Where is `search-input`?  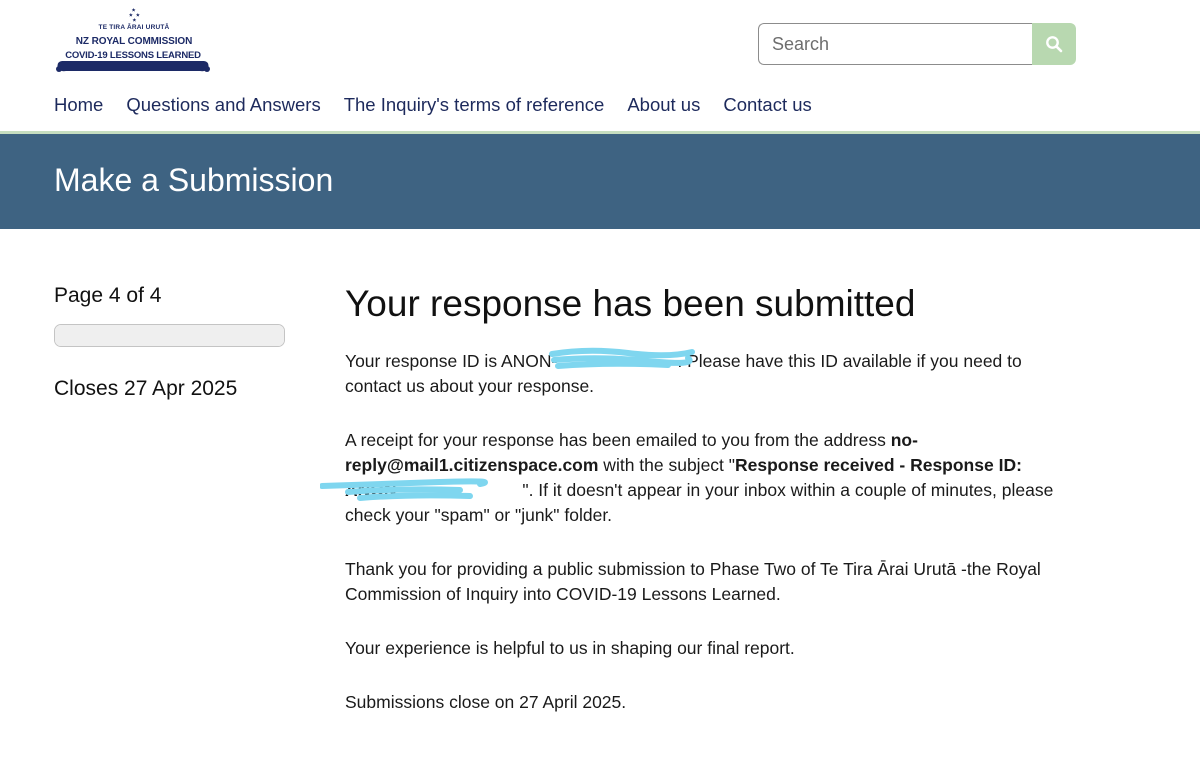
search-input is located at coordinates (895, 44).